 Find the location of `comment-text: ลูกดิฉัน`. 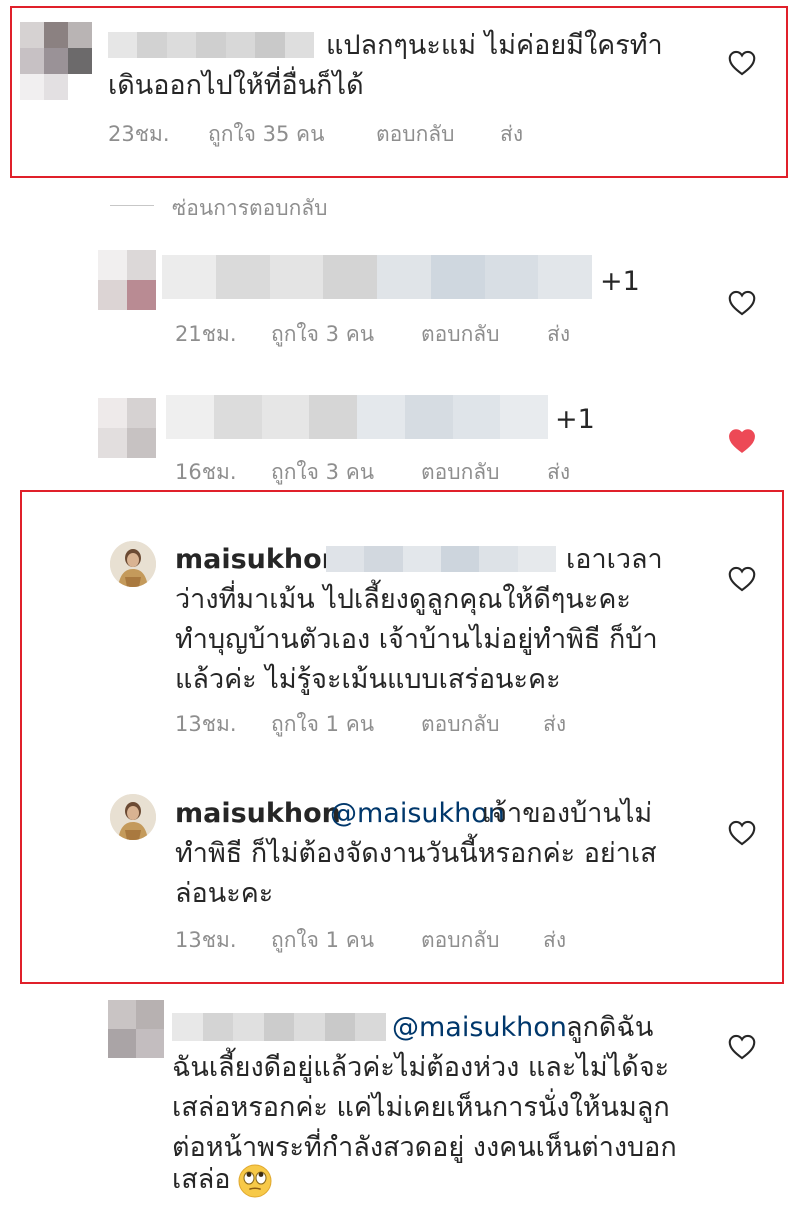

comment-text: ลูกดิฉัน is located at coordinates (610, 1027).